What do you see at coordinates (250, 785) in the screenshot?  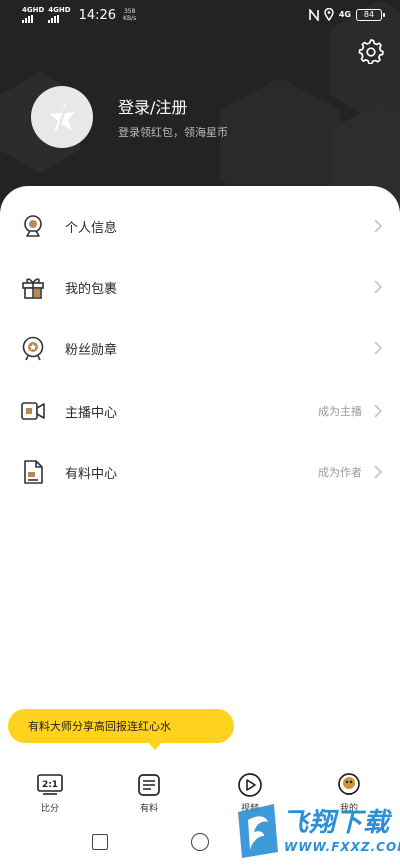 I see `play-icon` at bounding box center [250, 785].